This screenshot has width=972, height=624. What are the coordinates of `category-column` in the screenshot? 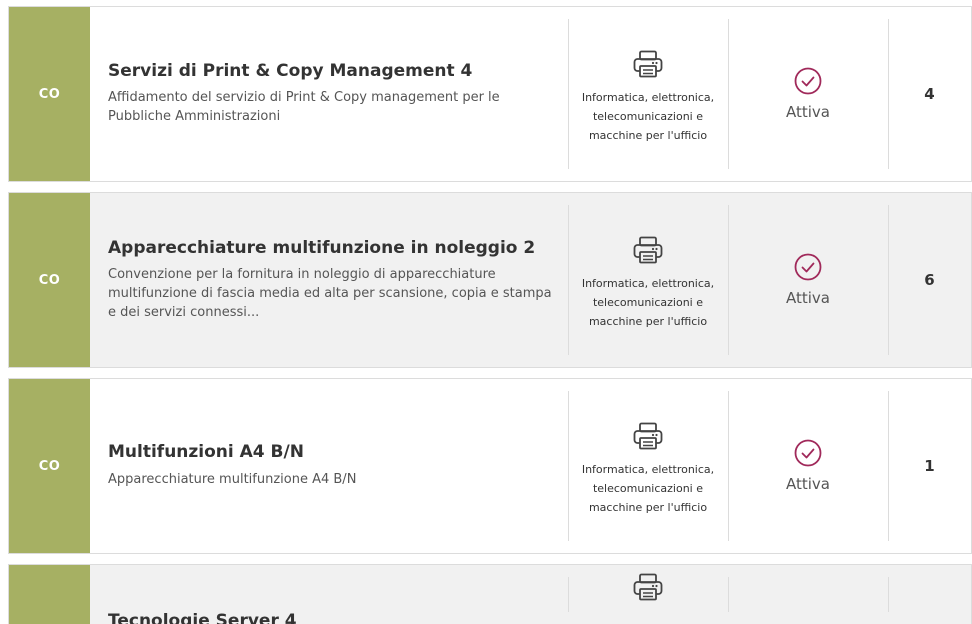 It's located at (648, 594).